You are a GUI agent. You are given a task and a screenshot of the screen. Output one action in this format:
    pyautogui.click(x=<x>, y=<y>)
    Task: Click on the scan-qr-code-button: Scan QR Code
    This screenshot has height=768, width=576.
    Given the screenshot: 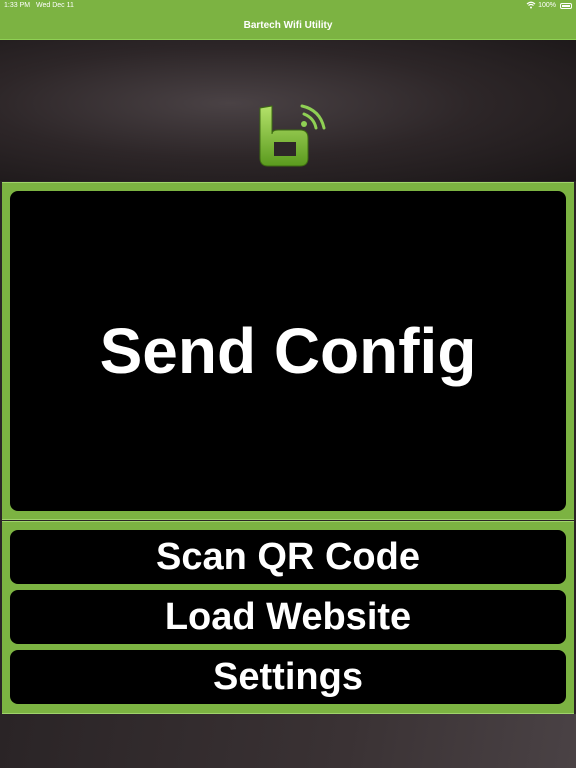 What is the action you would take?
    pyautogui.click(x=288, y=557)
    